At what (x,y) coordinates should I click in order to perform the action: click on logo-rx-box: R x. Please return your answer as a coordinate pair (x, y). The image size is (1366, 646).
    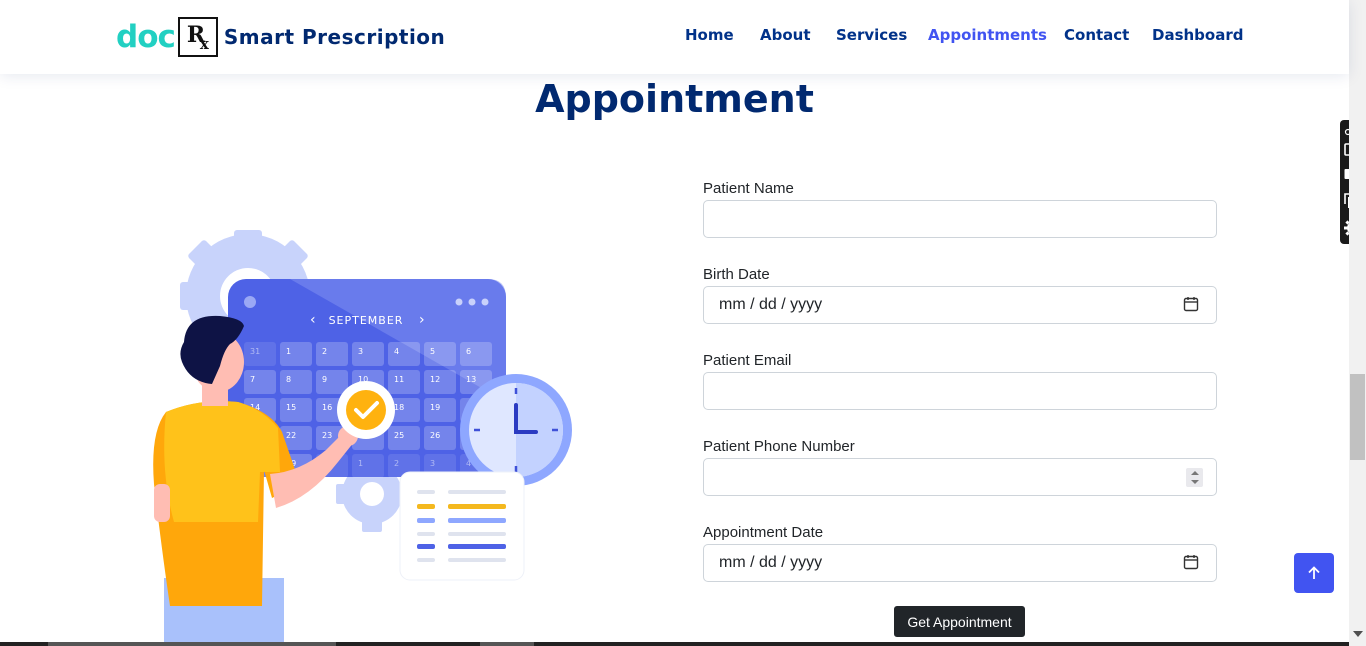
    Looking at the image, I should click on (197, 37).